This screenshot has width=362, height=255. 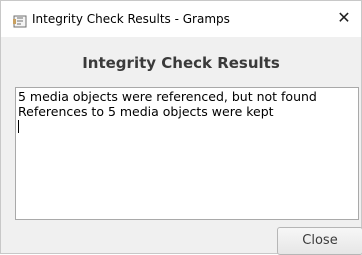 I want to click on close-icon: ✕, so click(x=344, y=18).